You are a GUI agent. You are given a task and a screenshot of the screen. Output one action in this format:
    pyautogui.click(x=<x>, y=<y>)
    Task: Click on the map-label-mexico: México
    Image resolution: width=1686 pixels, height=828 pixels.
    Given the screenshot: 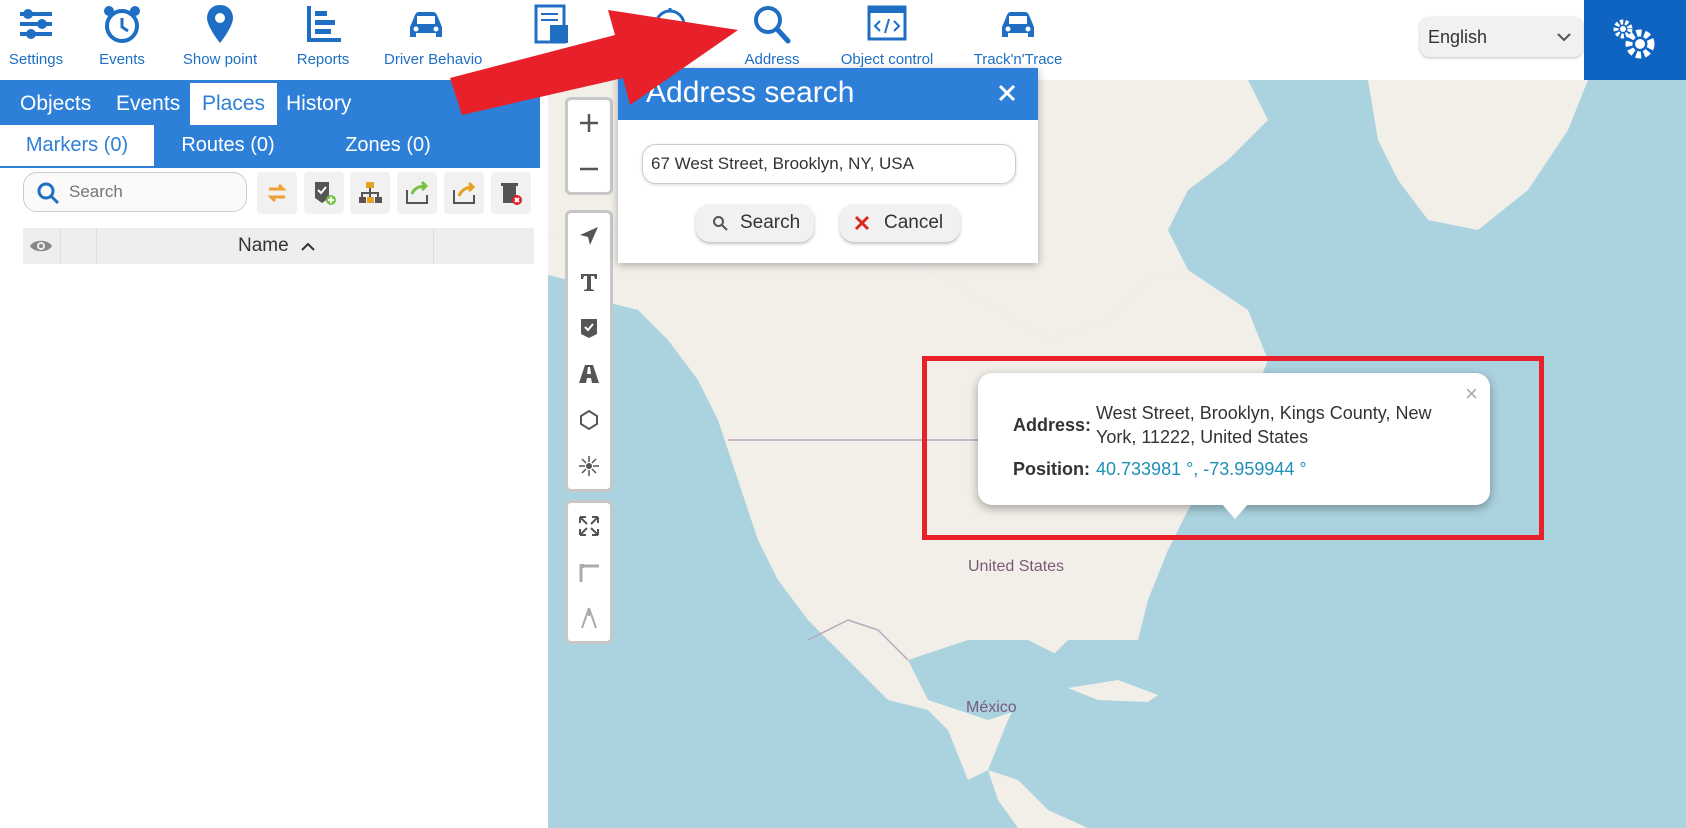 What is the action you would take?
    pyautogui.click(x=991, y=707)
    